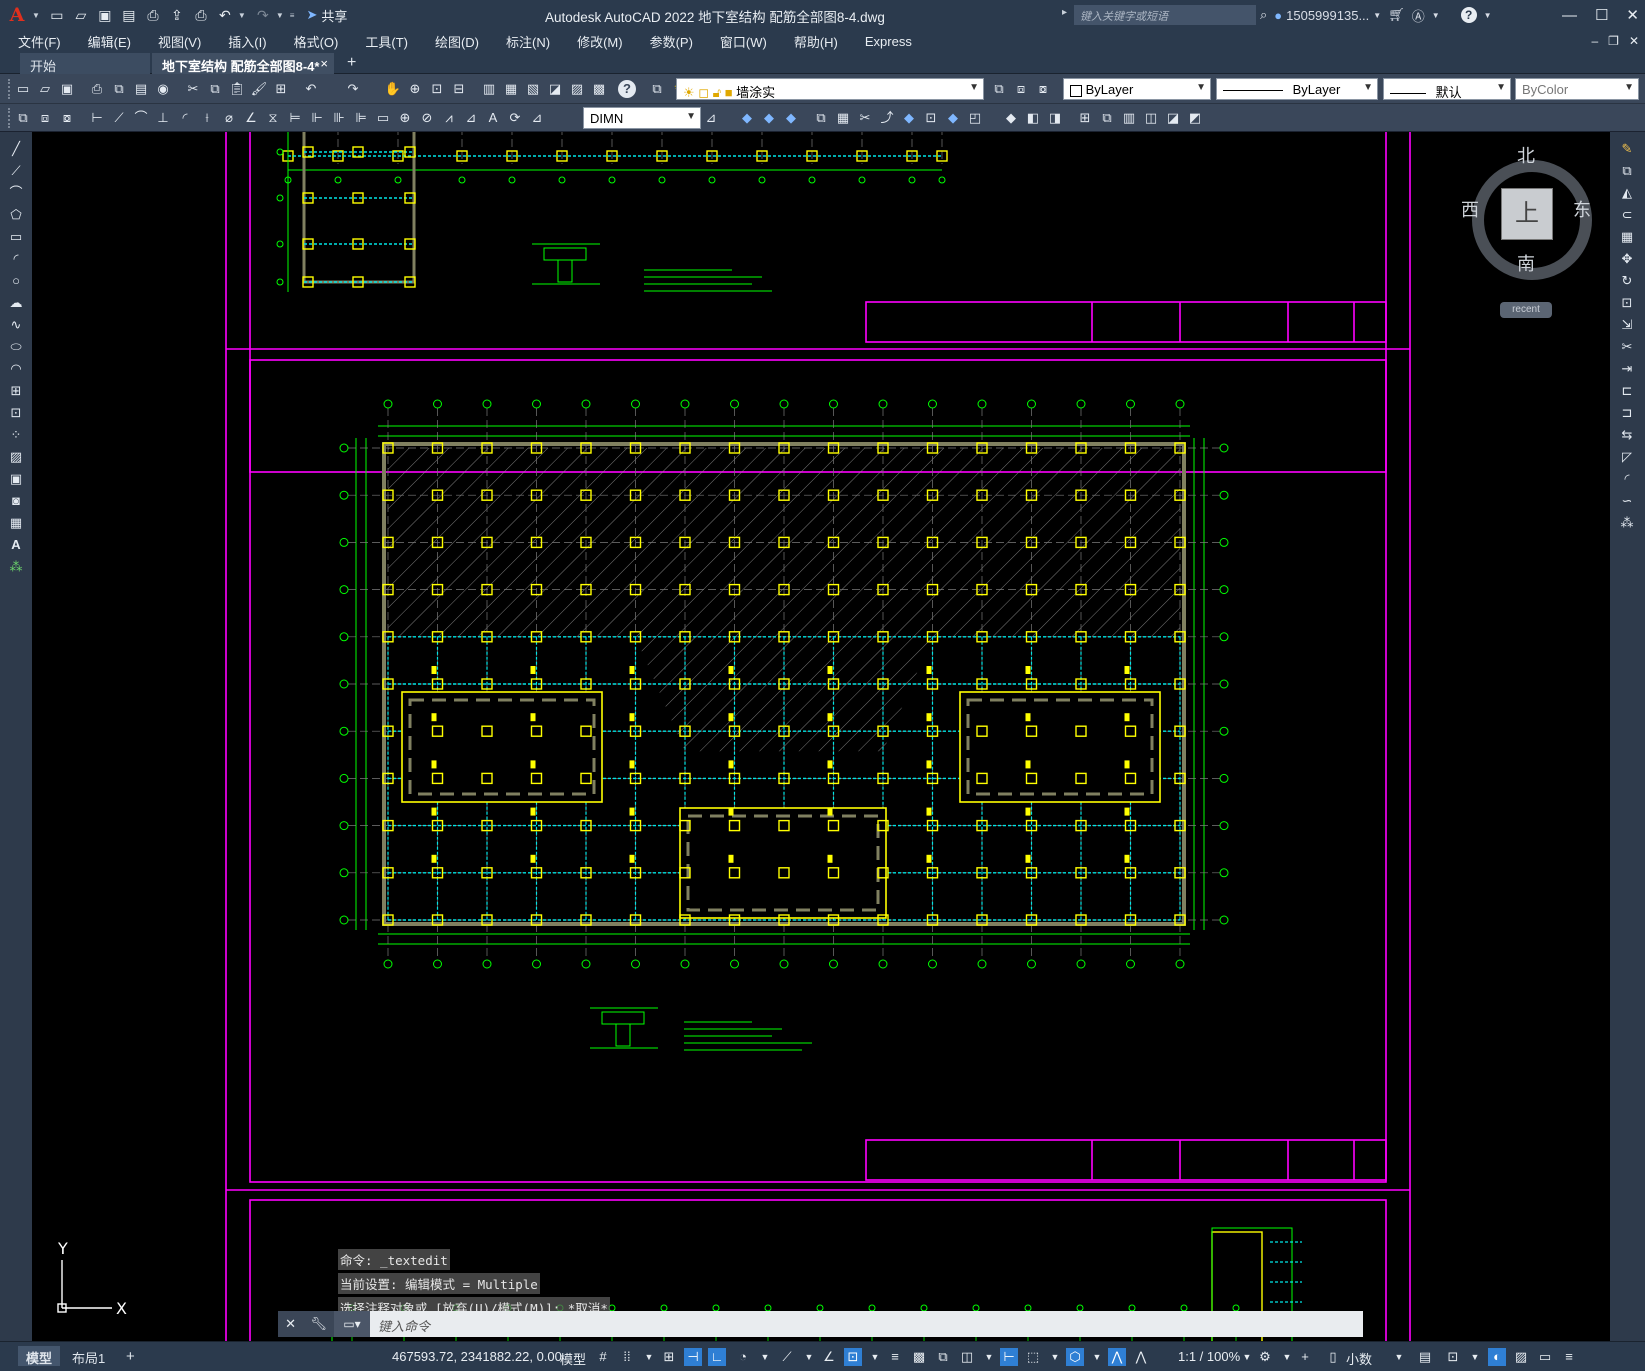 Image resolution: width=1645 pixels, height=1371 pixels. What do you see at coordinates (1526, 155) in the screenshot?
I see `compass-north: 北` at bounding box center [1526, 155].